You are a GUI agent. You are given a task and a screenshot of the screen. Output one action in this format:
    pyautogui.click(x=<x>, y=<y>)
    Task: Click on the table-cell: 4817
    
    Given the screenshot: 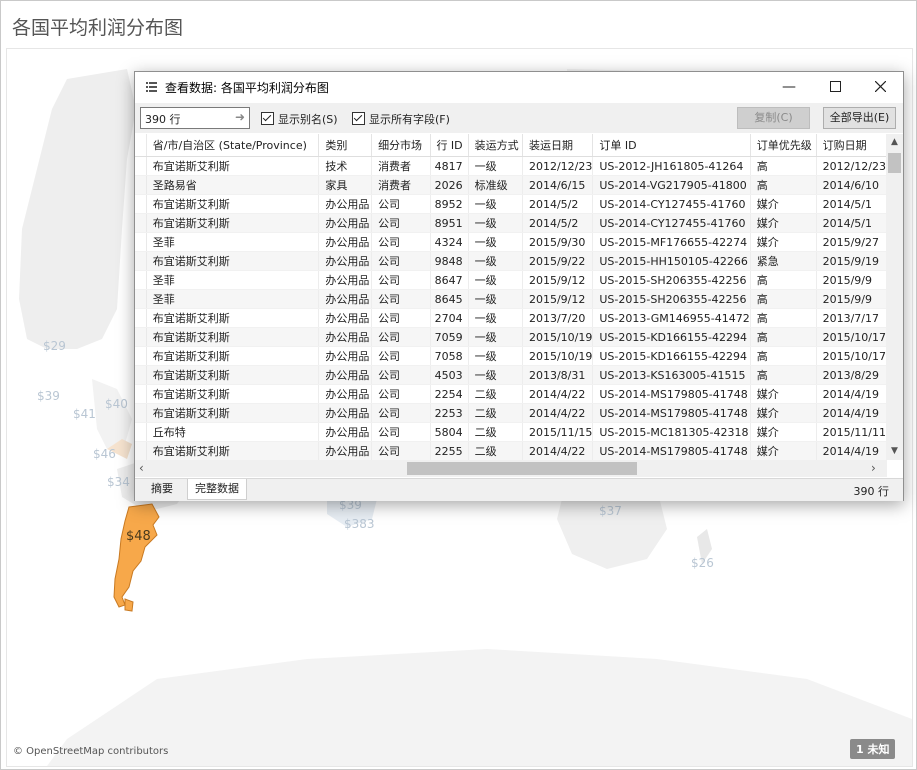 What is the action you would take?
    pyautogui.click(x=449, y=166)
    